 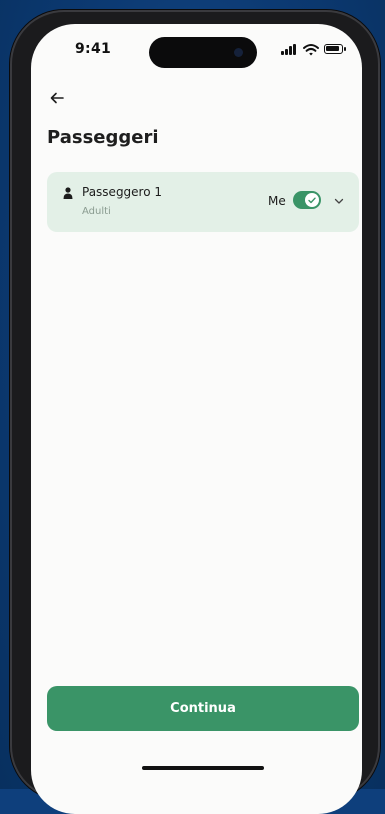 What do you see at coordinates (203, 202) in the screenshot?
I see `passenger-card: Passeggero 1 Adulti Me` at bounding box center [203, 202].